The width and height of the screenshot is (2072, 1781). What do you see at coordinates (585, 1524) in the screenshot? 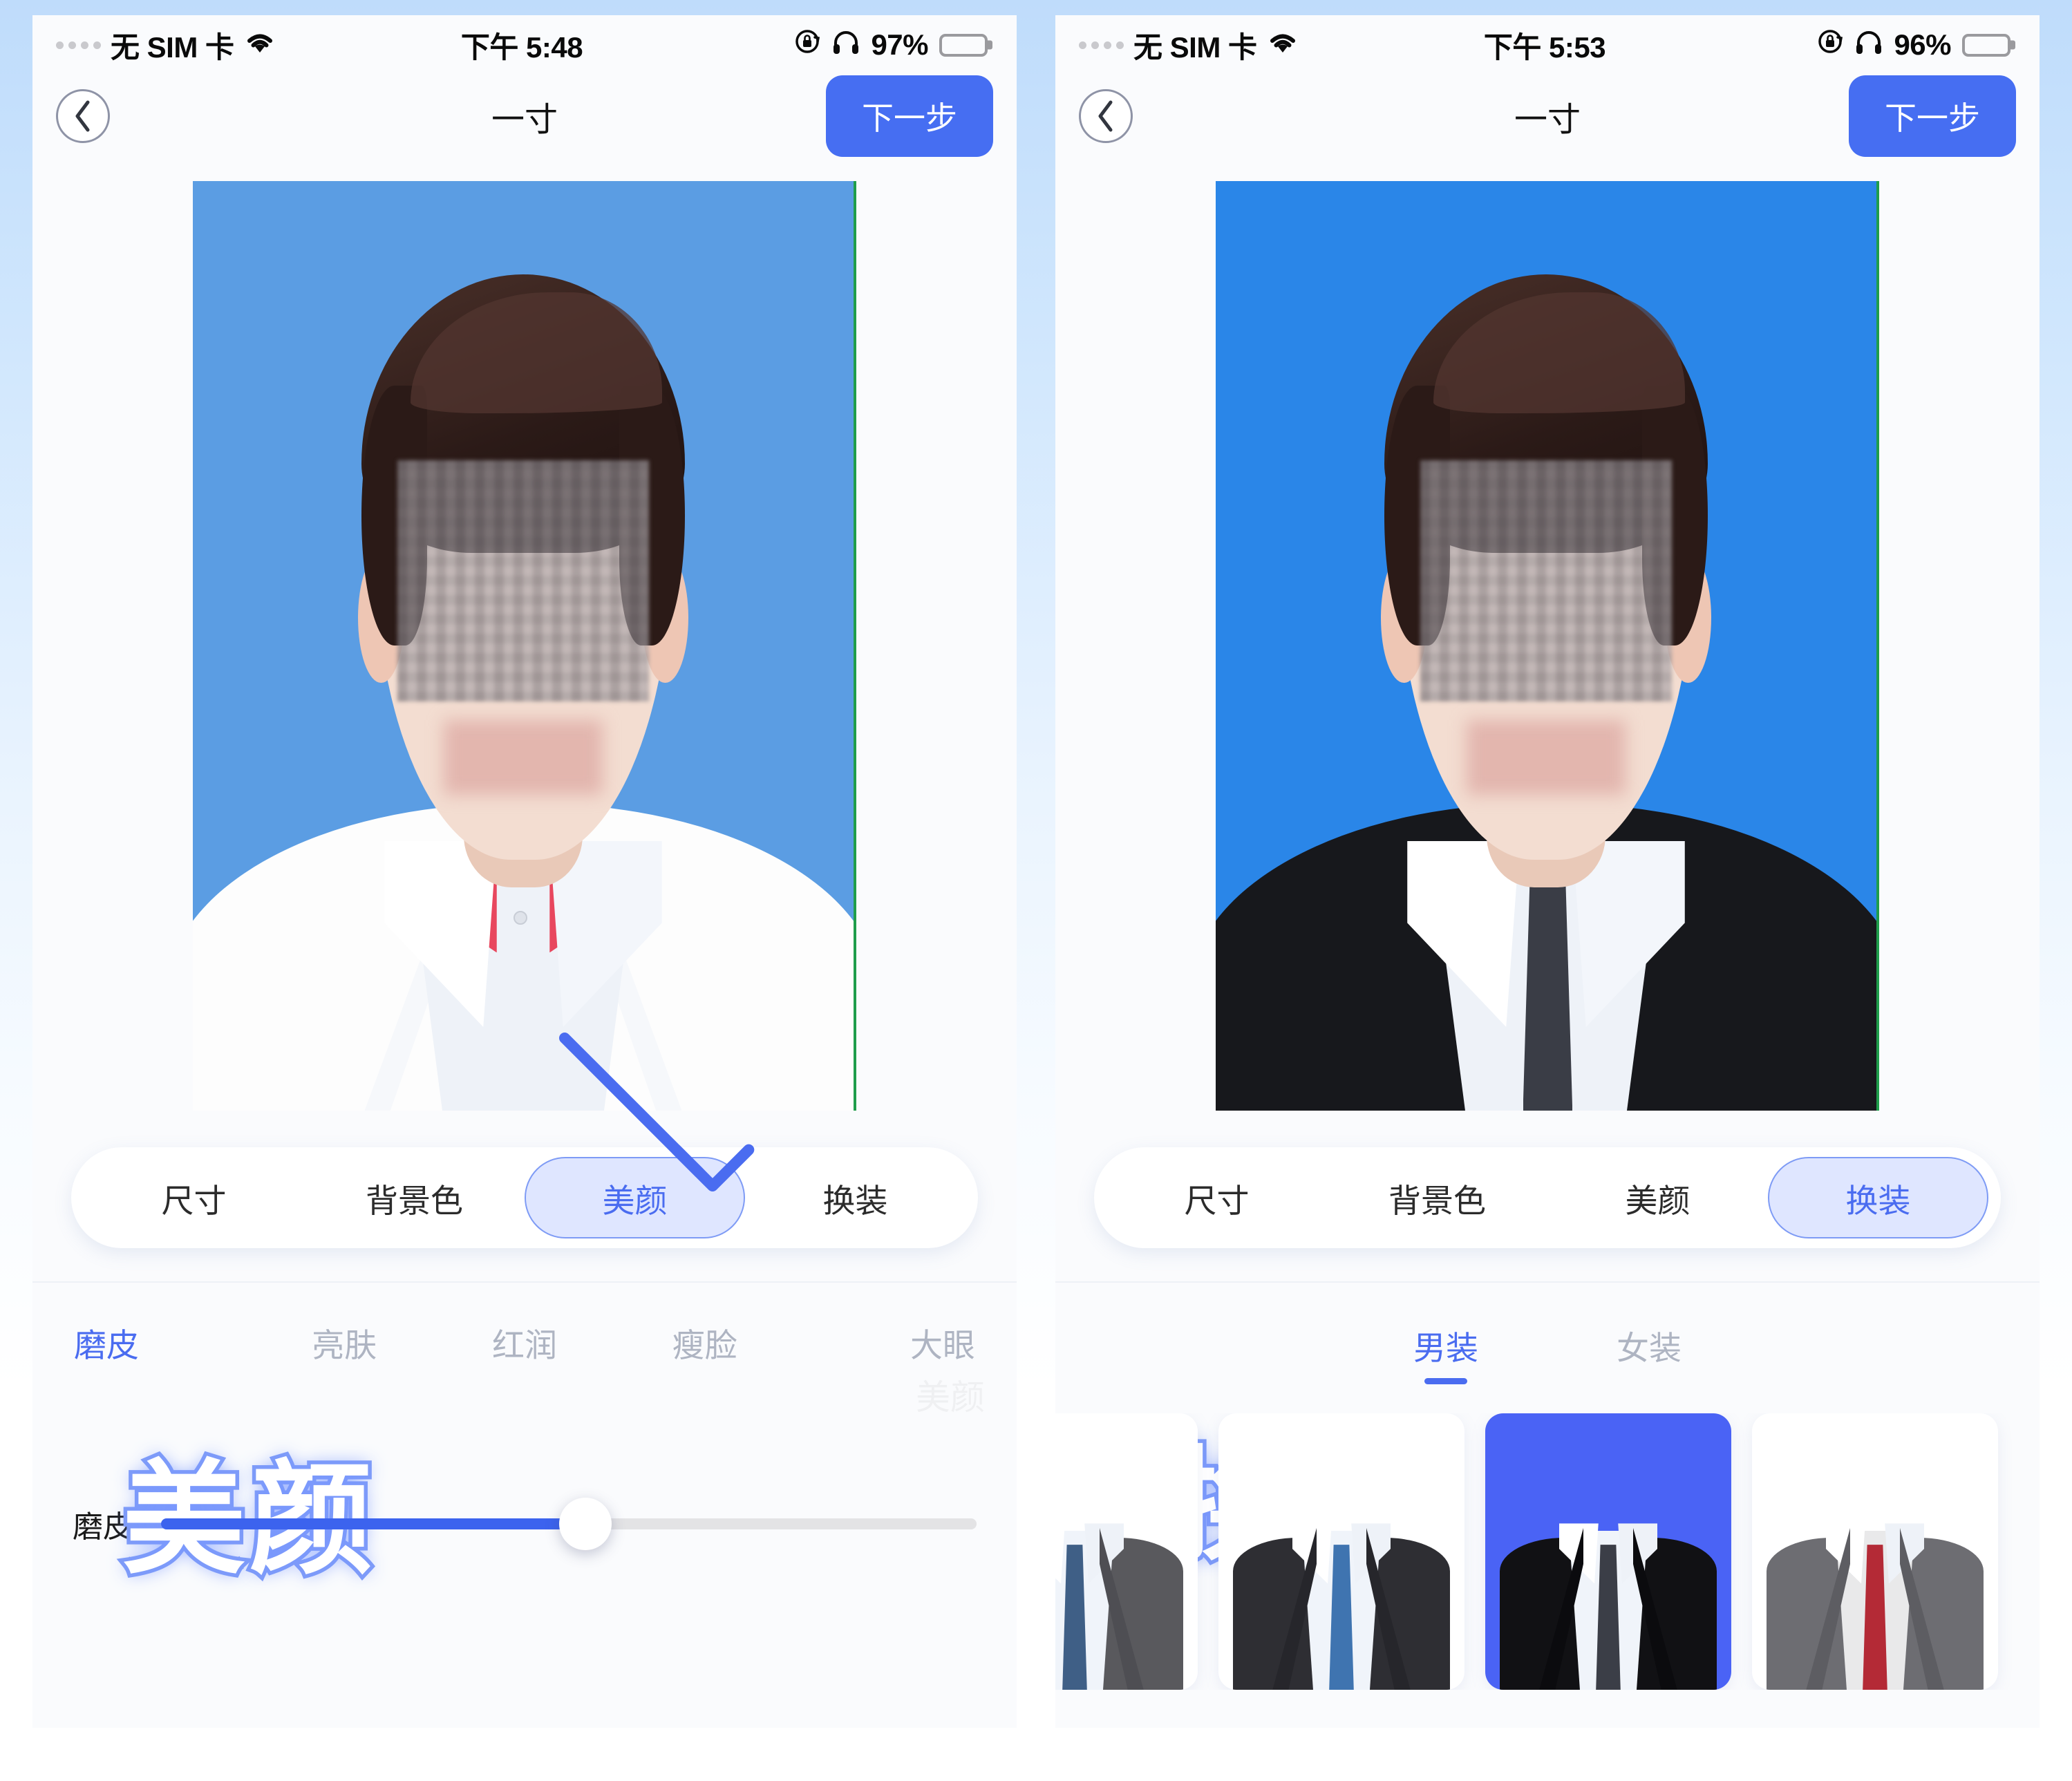
I see `slider-knob` at bounding box center [585, 1524].